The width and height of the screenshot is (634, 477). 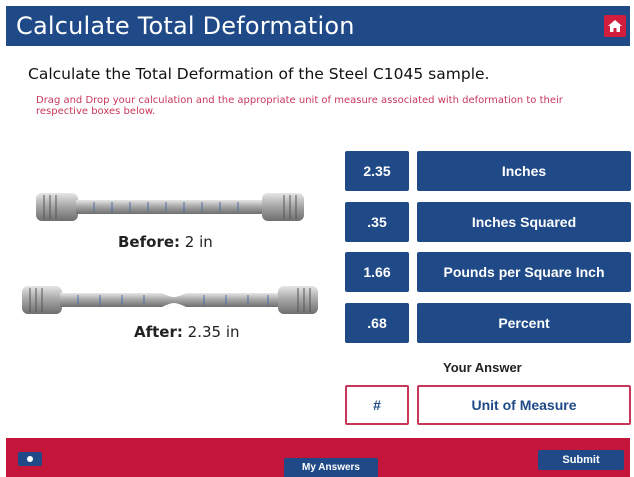 I want to click on dot-icon, so click(x=30, y=459).